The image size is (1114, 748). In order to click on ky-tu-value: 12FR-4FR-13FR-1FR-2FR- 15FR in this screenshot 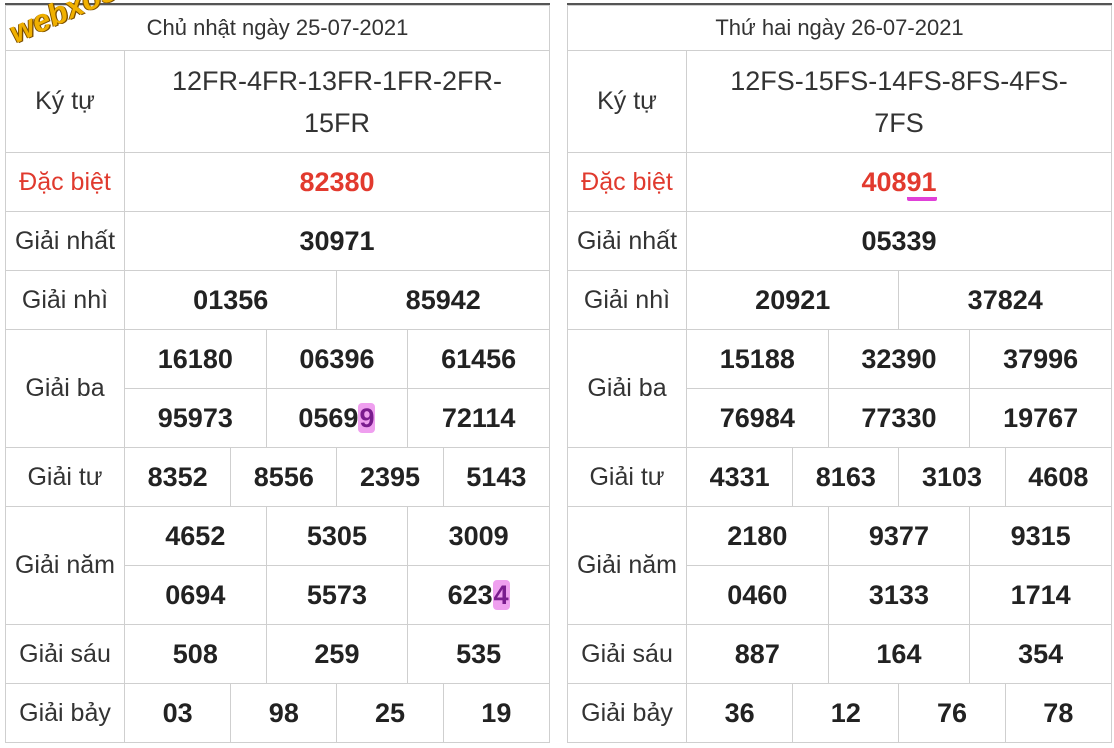, I will do `click(337, 101)`.